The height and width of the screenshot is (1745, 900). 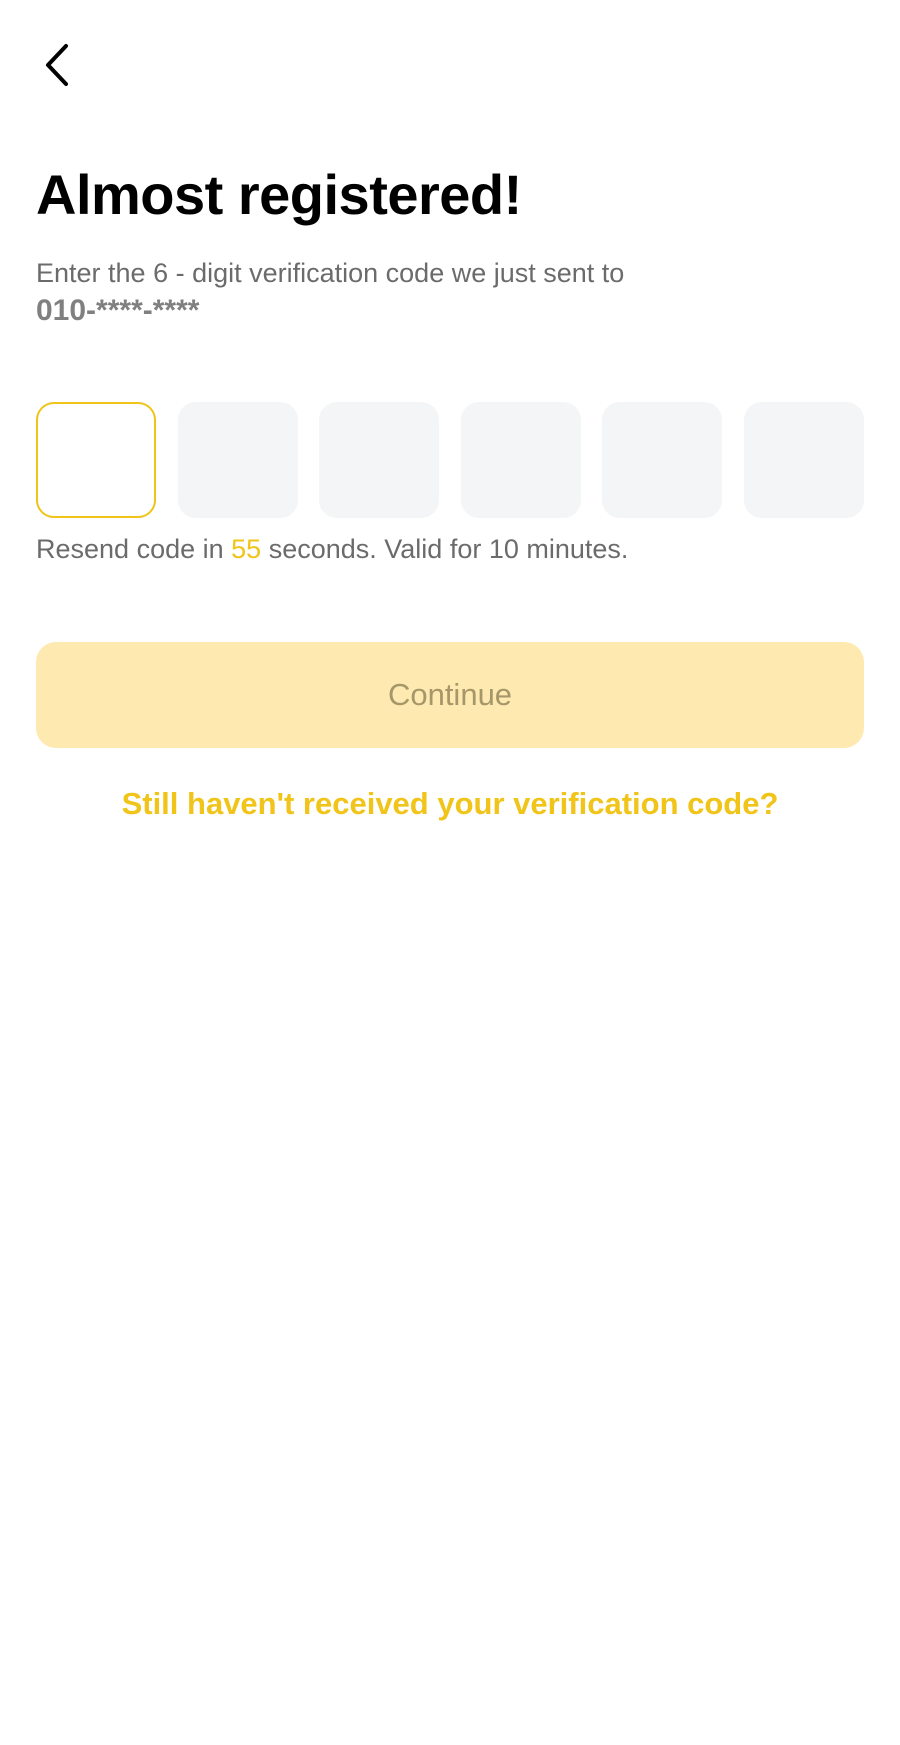 I want to click on resend-prefix: Resend code in, so click(x=130, y=549).